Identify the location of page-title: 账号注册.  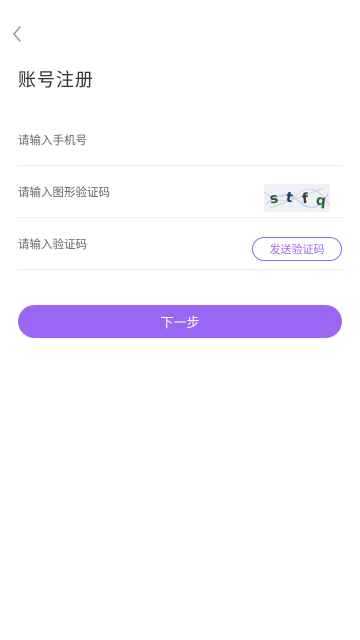
(56, 80).